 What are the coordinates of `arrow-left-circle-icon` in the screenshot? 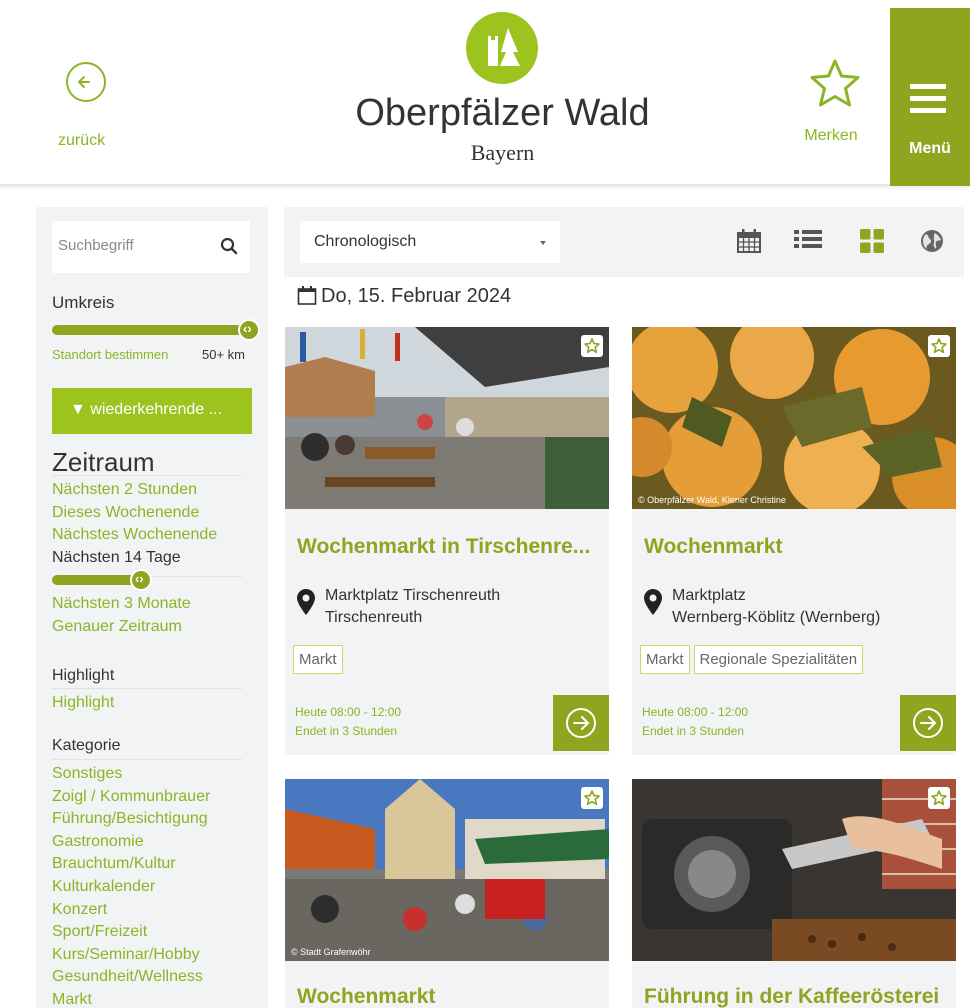 It's located at (86, 82).